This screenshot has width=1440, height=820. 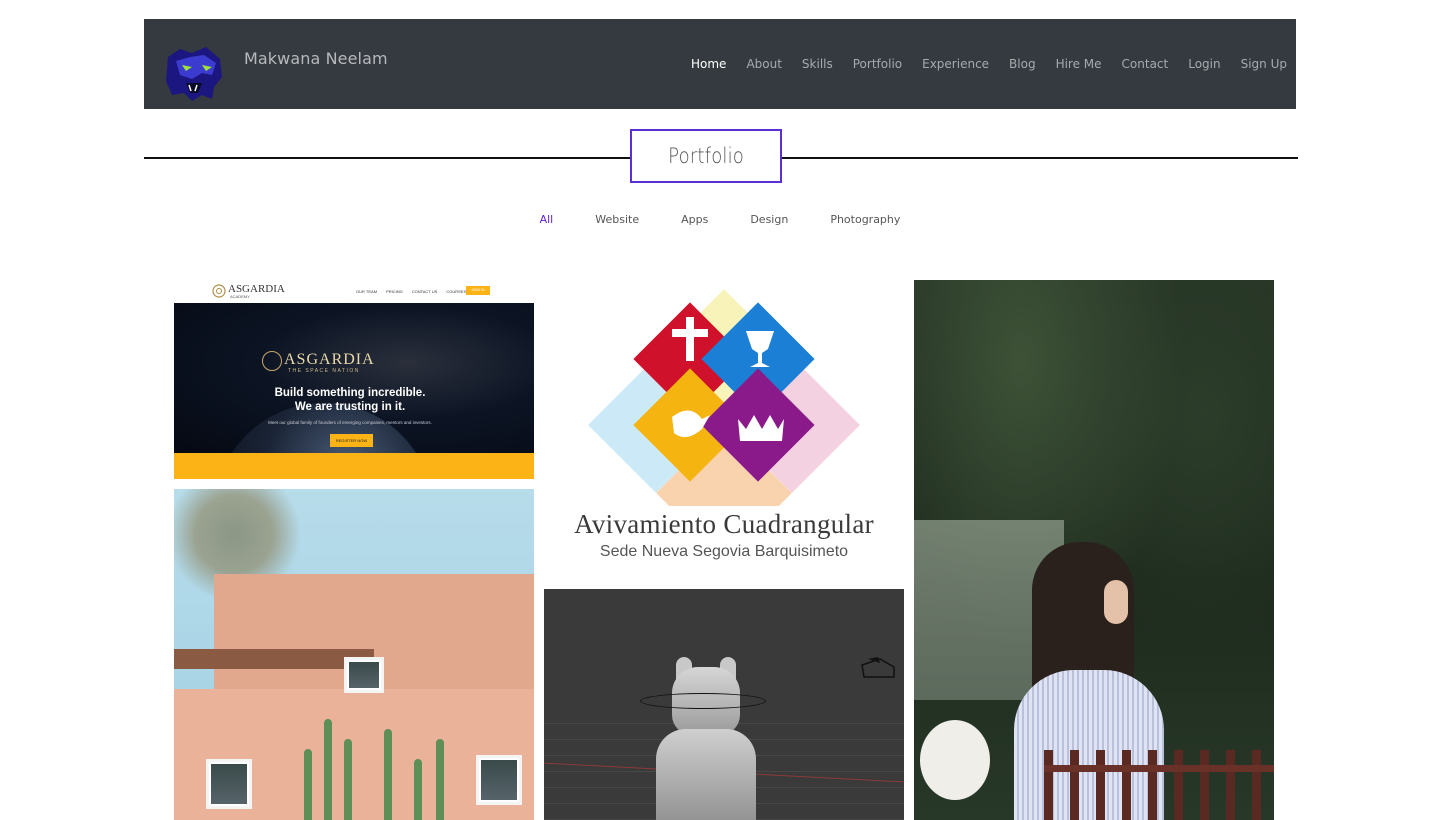 What do you see at coordinates (219, 291) in the screenshot?
I see `asgardia-emblem-icon` at bounding box center [219, 291].